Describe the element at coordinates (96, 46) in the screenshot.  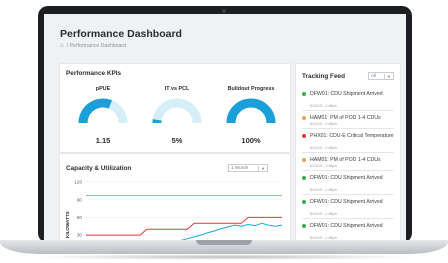
I see `breadcrumb-current: / Performance Dashboard` at that location.